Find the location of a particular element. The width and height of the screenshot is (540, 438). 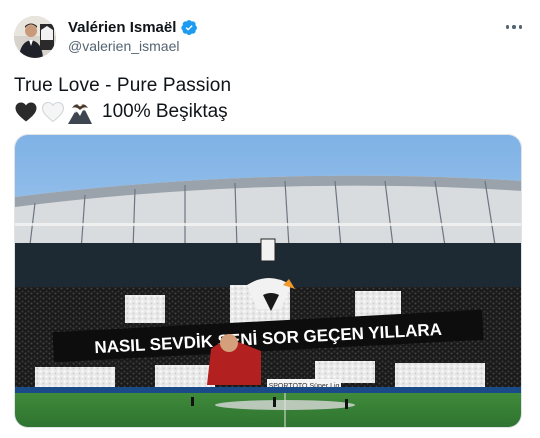

avatar is located at coordinates (35, 37).